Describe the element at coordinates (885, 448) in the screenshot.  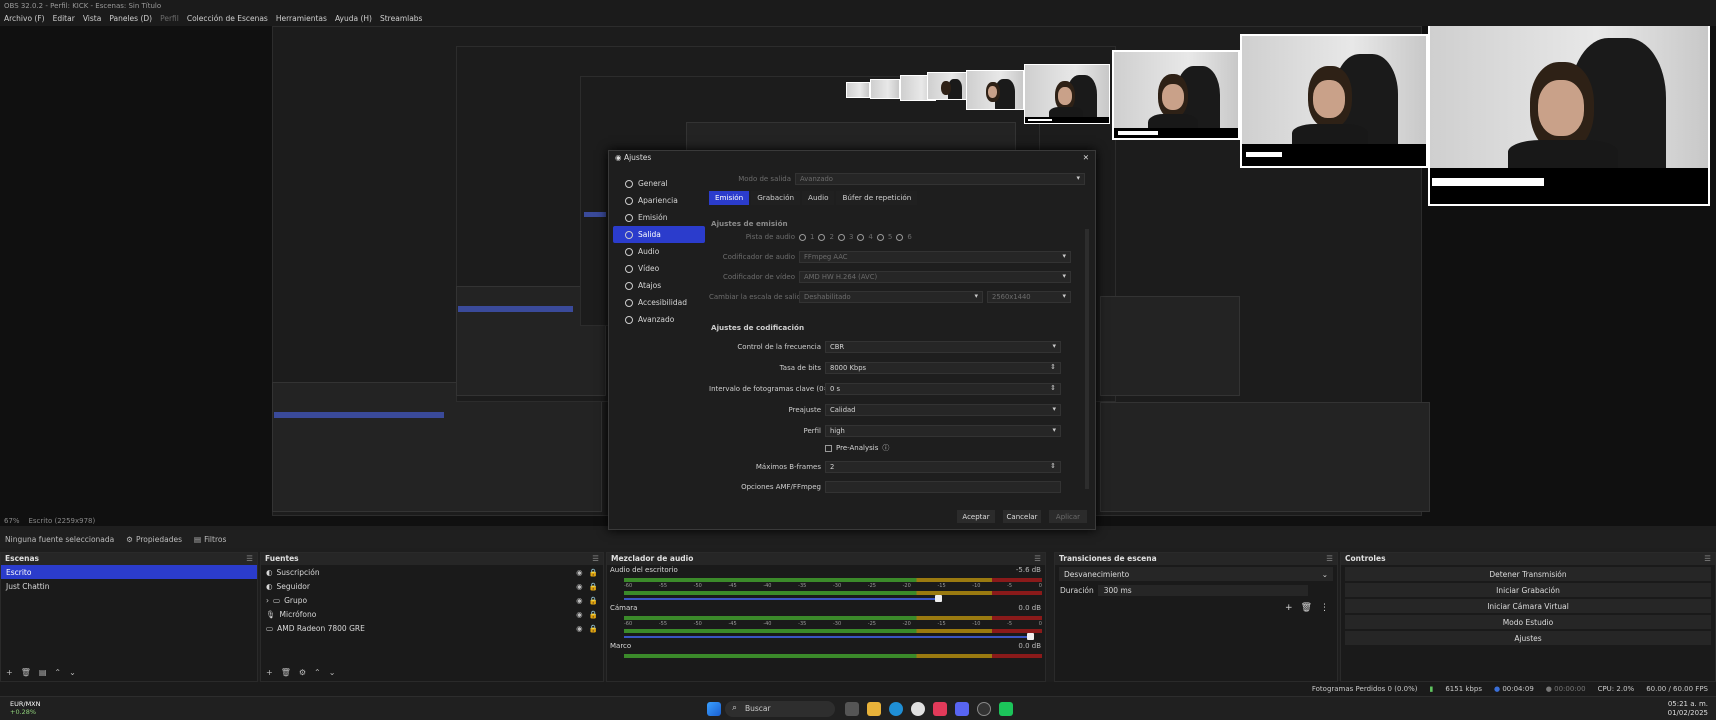
I see `info-icon: ⓘ` at that location.